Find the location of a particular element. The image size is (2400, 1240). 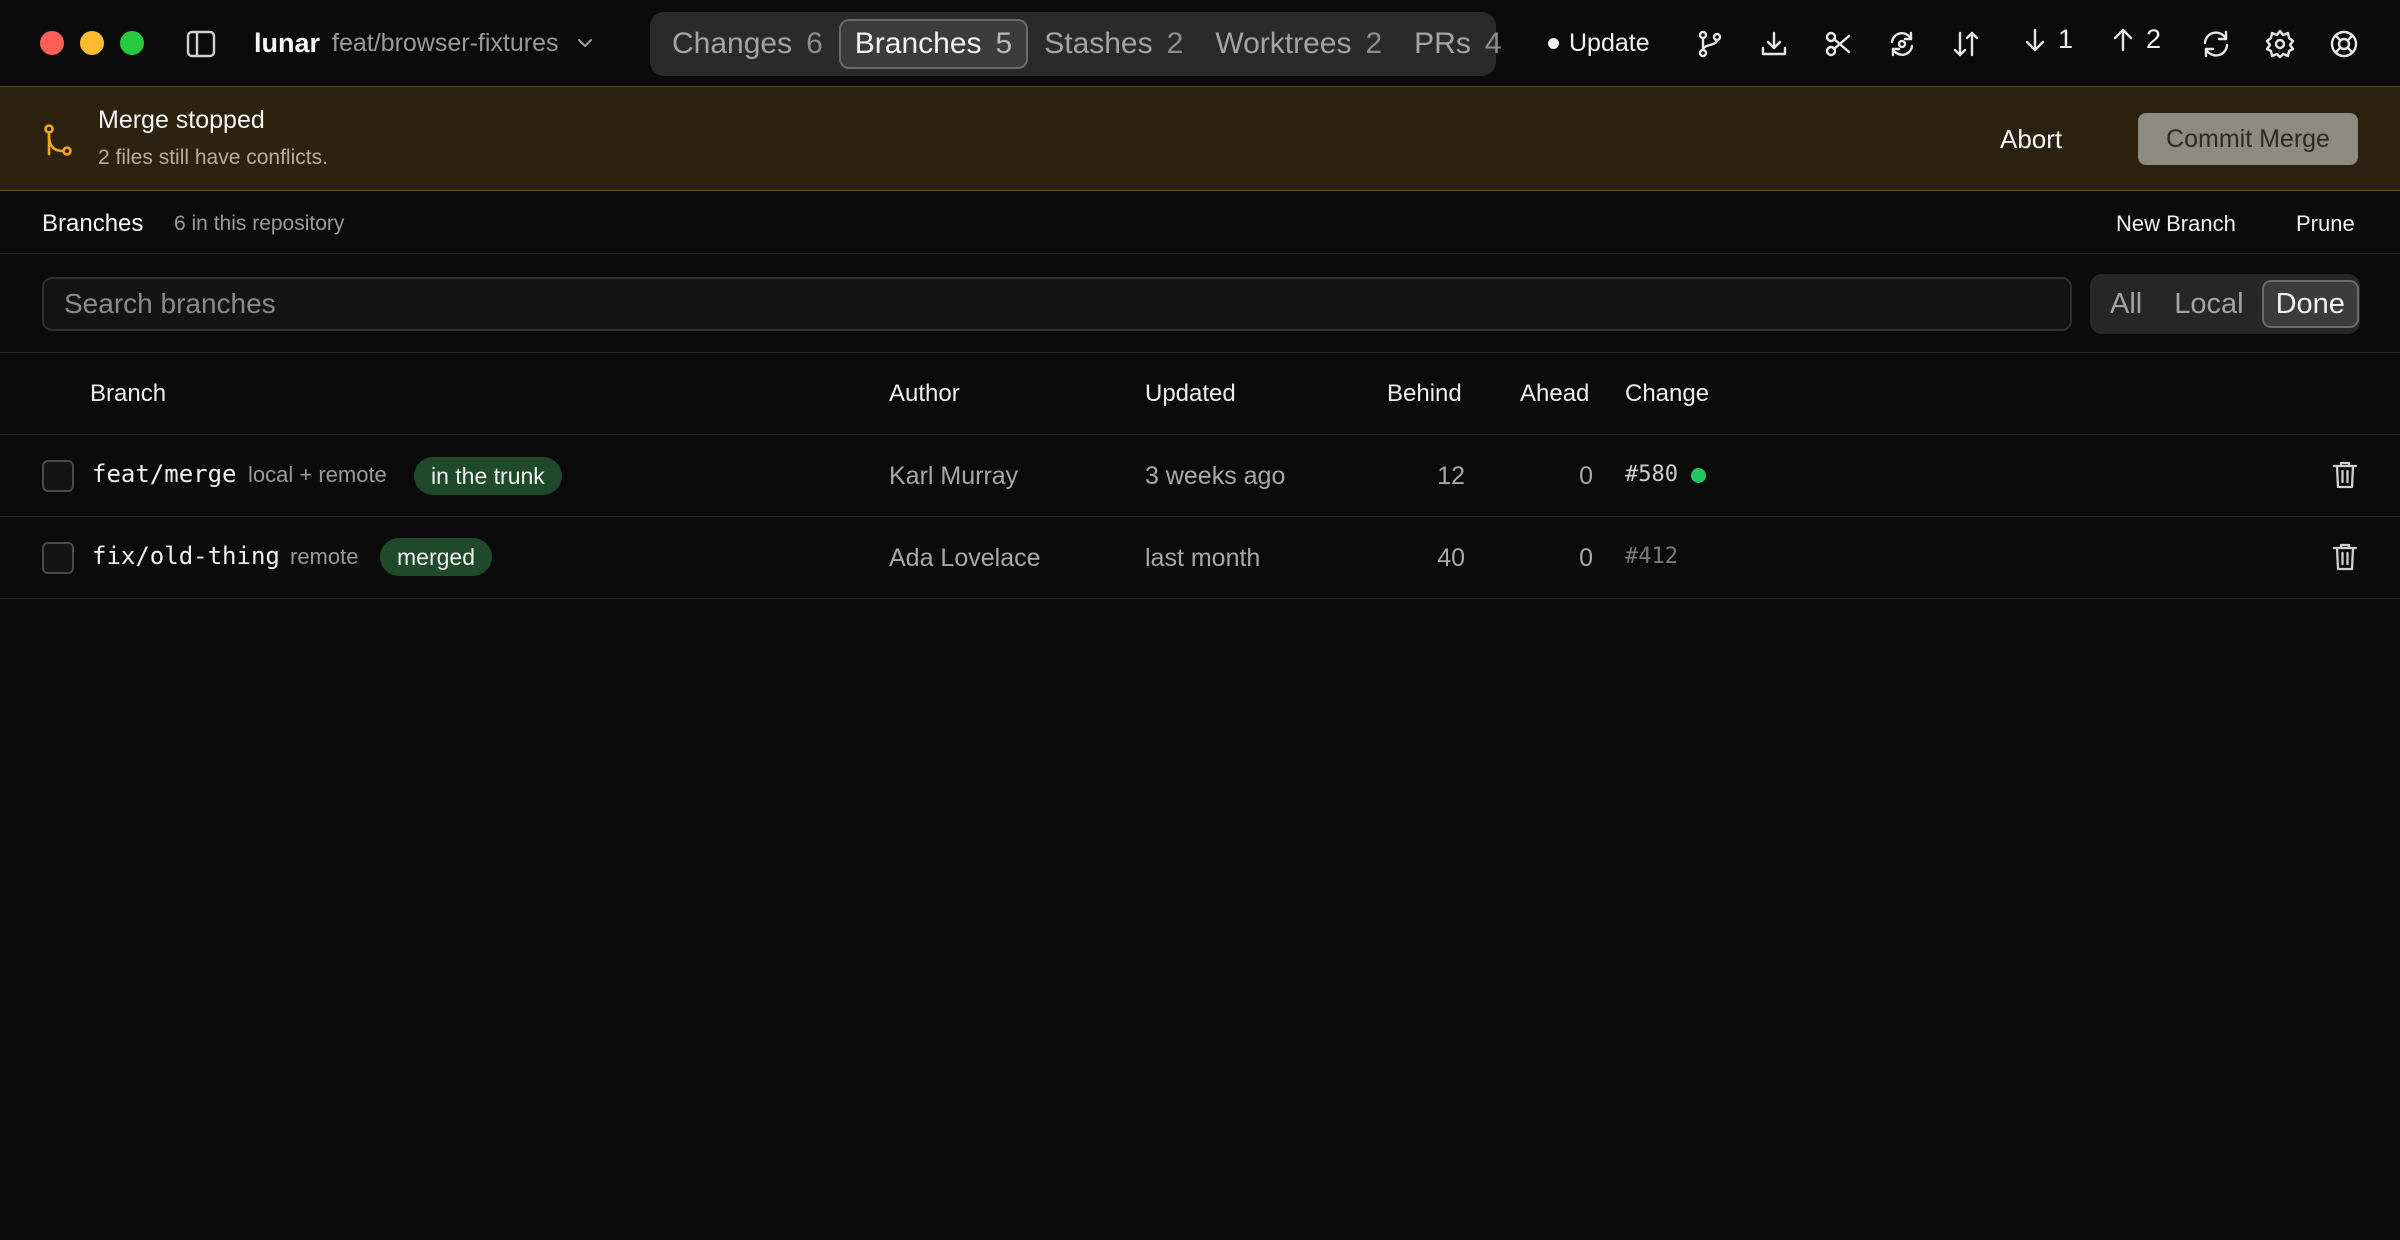

author-cell: Ada Lovelace is located at coordinates (965, 558).